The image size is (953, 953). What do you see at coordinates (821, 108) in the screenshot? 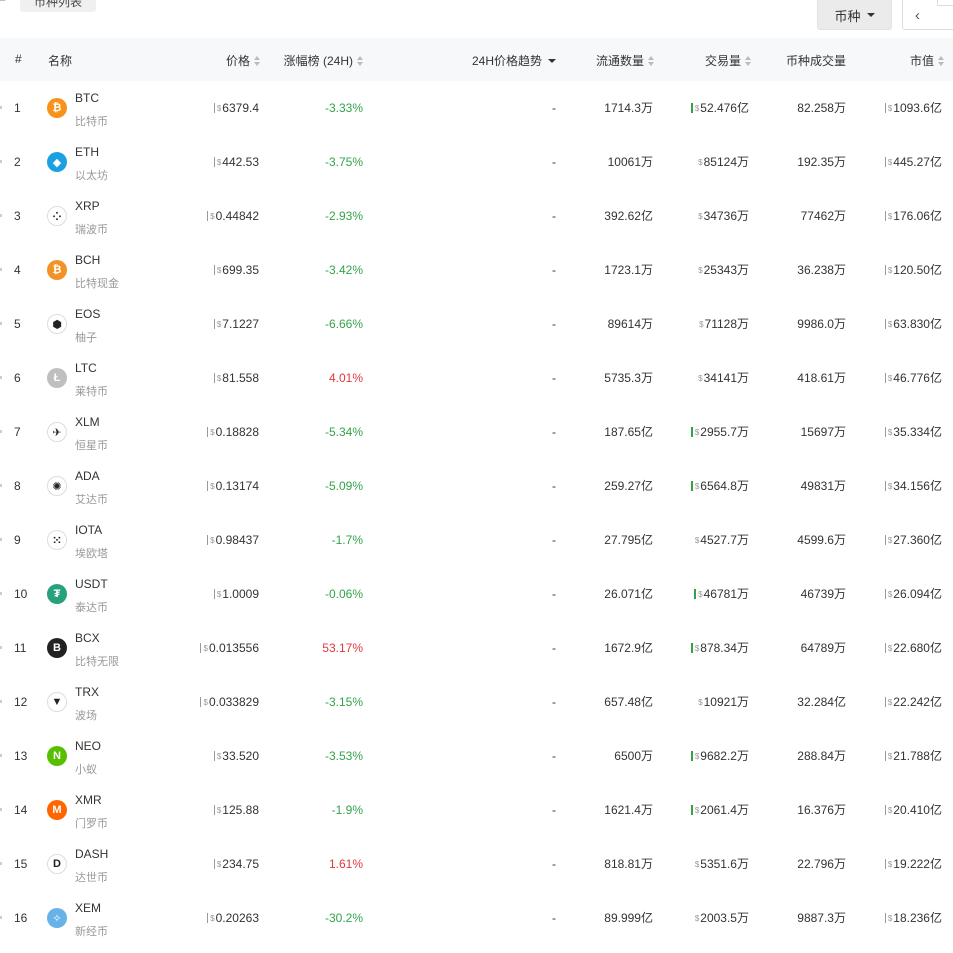
I see `coin-volume: 82.258万` at bounding box center [821, 108].